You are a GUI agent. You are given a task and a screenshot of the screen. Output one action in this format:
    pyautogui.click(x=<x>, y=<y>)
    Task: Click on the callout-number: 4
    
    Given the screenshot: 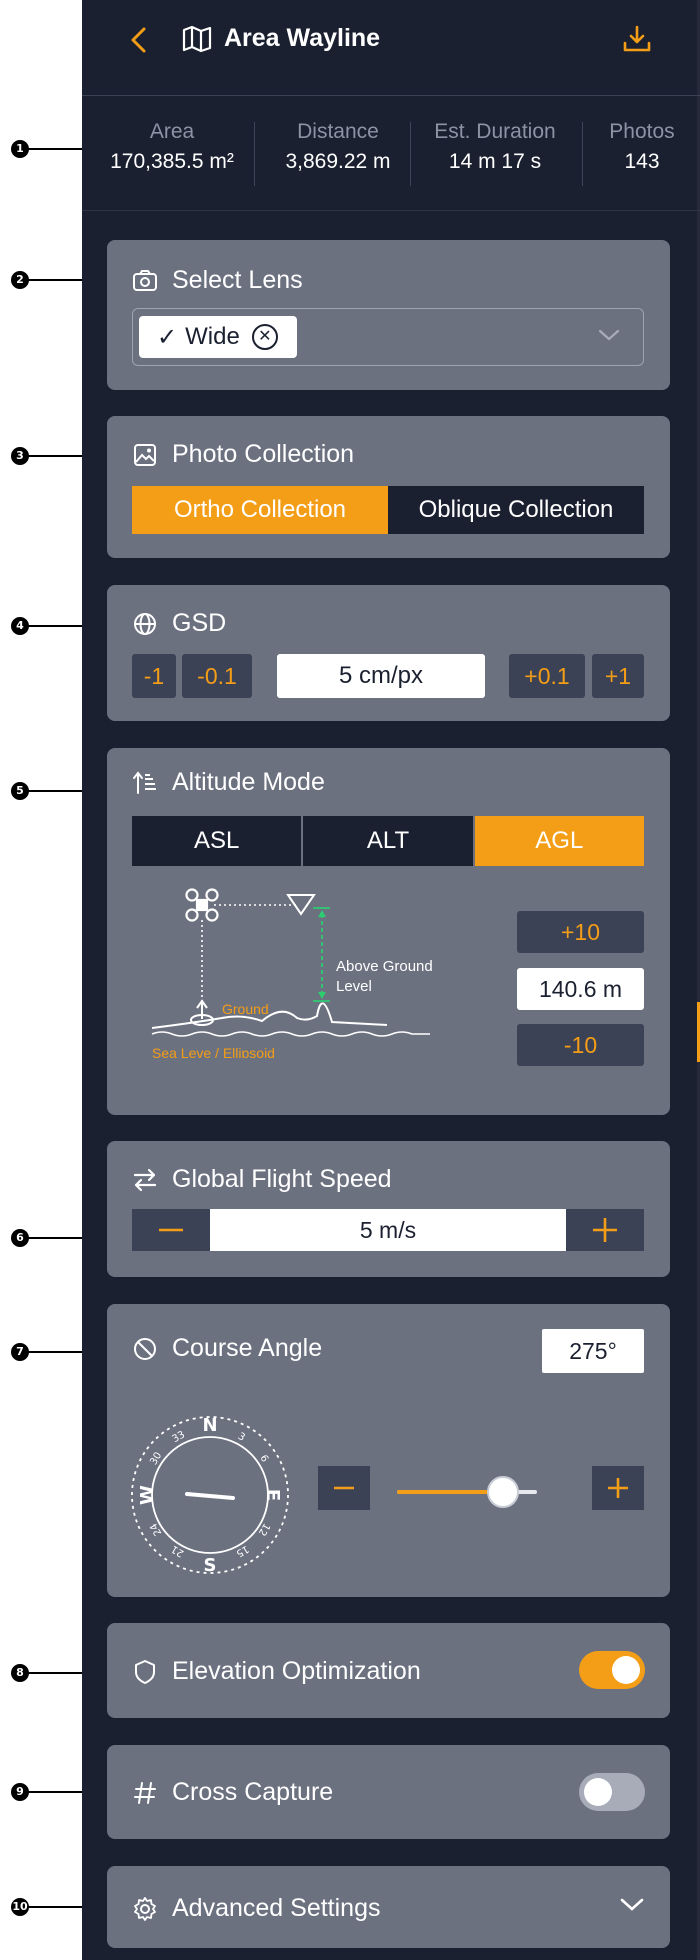 What is the action you would take?
    pyautogui.click(x=20, y=626)
    